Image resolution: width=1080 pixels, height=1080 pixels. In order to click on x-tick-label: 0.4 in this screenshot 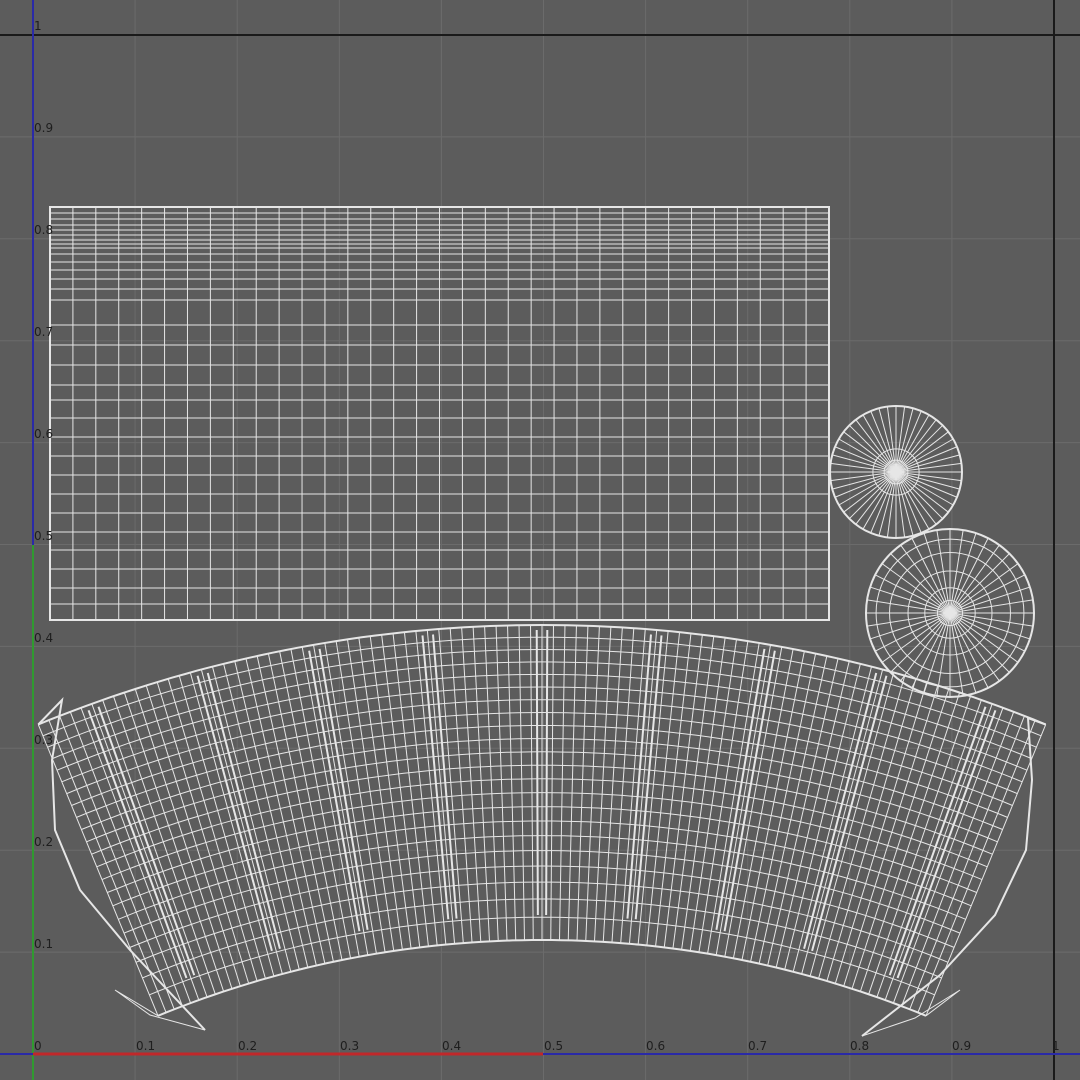, I will do `click(451, 1046)`.